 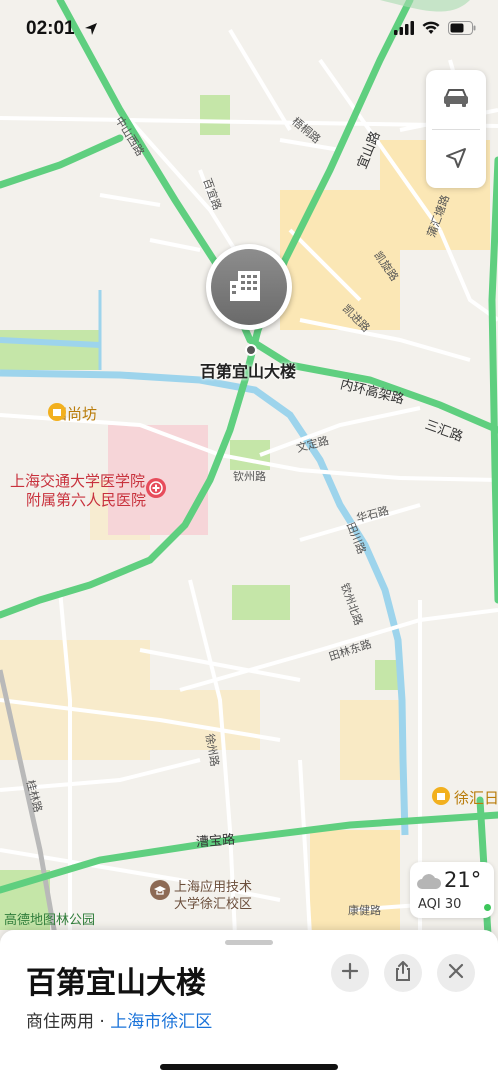 What do you see at coordinates (161, 1022) in the screenshot?
I see `place-location-link: 上海市徐汇区` at bounding box center [161, 1022].